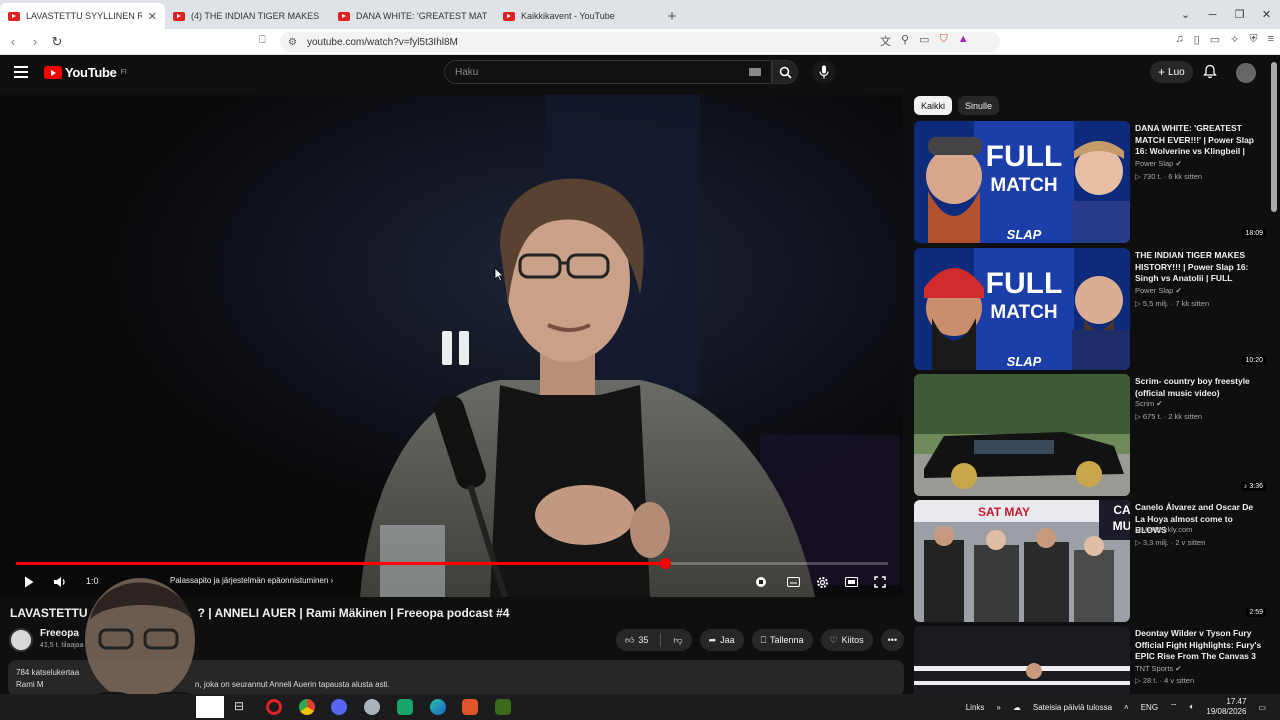 The width and height of the screenshot is (1280, 720). Describe the element at coordinates (905, 41) in the screenshot. I see `zoom-icon: ⚲` at that location.